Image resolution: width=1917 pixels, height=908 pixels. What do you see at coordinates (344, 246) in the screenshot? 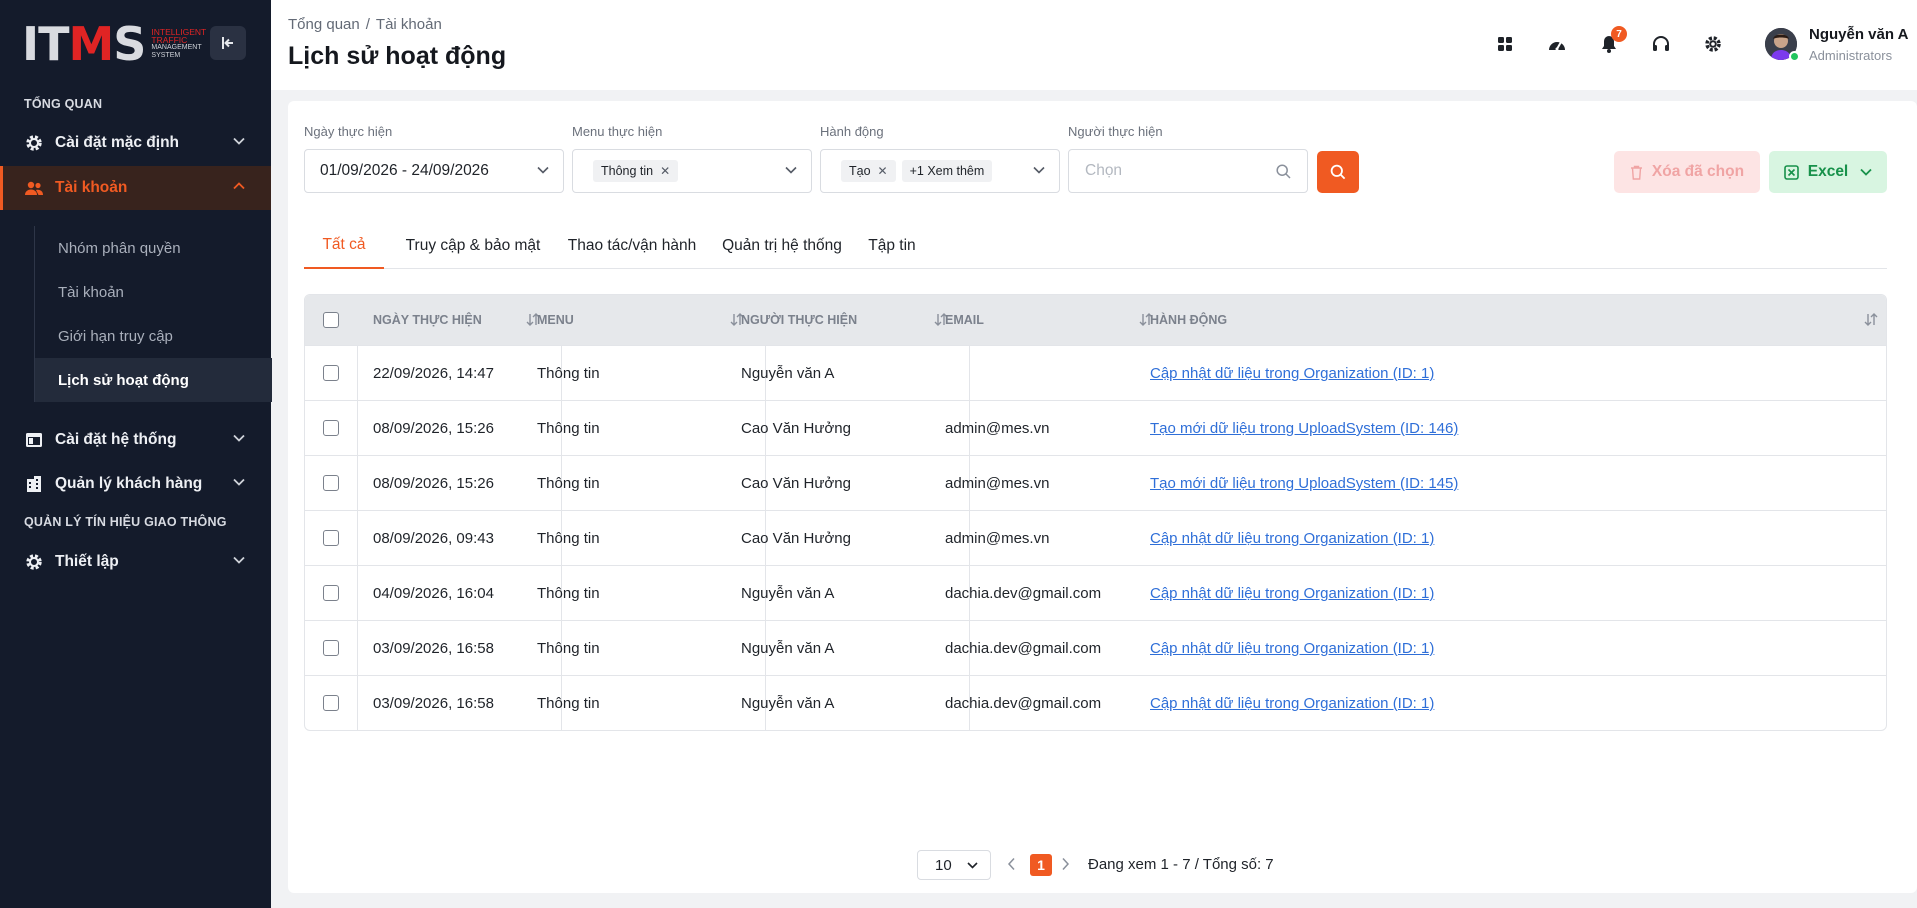
I see `tab-all: Tất cả` at bounding box center [344, 246].